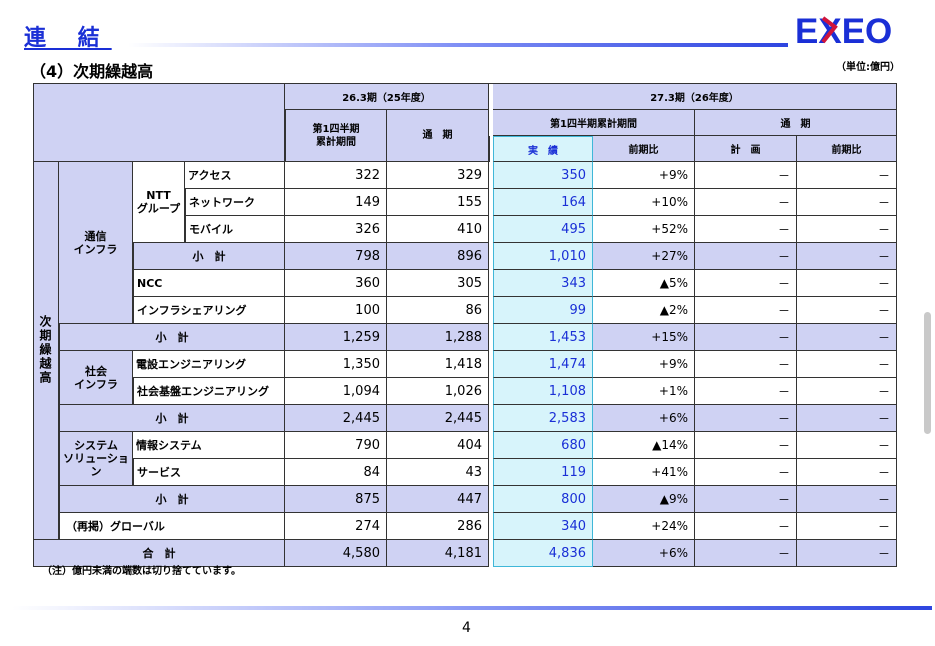 Image resolution: width=935 pixels, height=646 pixels. I want to click on col-full-year-27: 通 期, so click(796, 123).